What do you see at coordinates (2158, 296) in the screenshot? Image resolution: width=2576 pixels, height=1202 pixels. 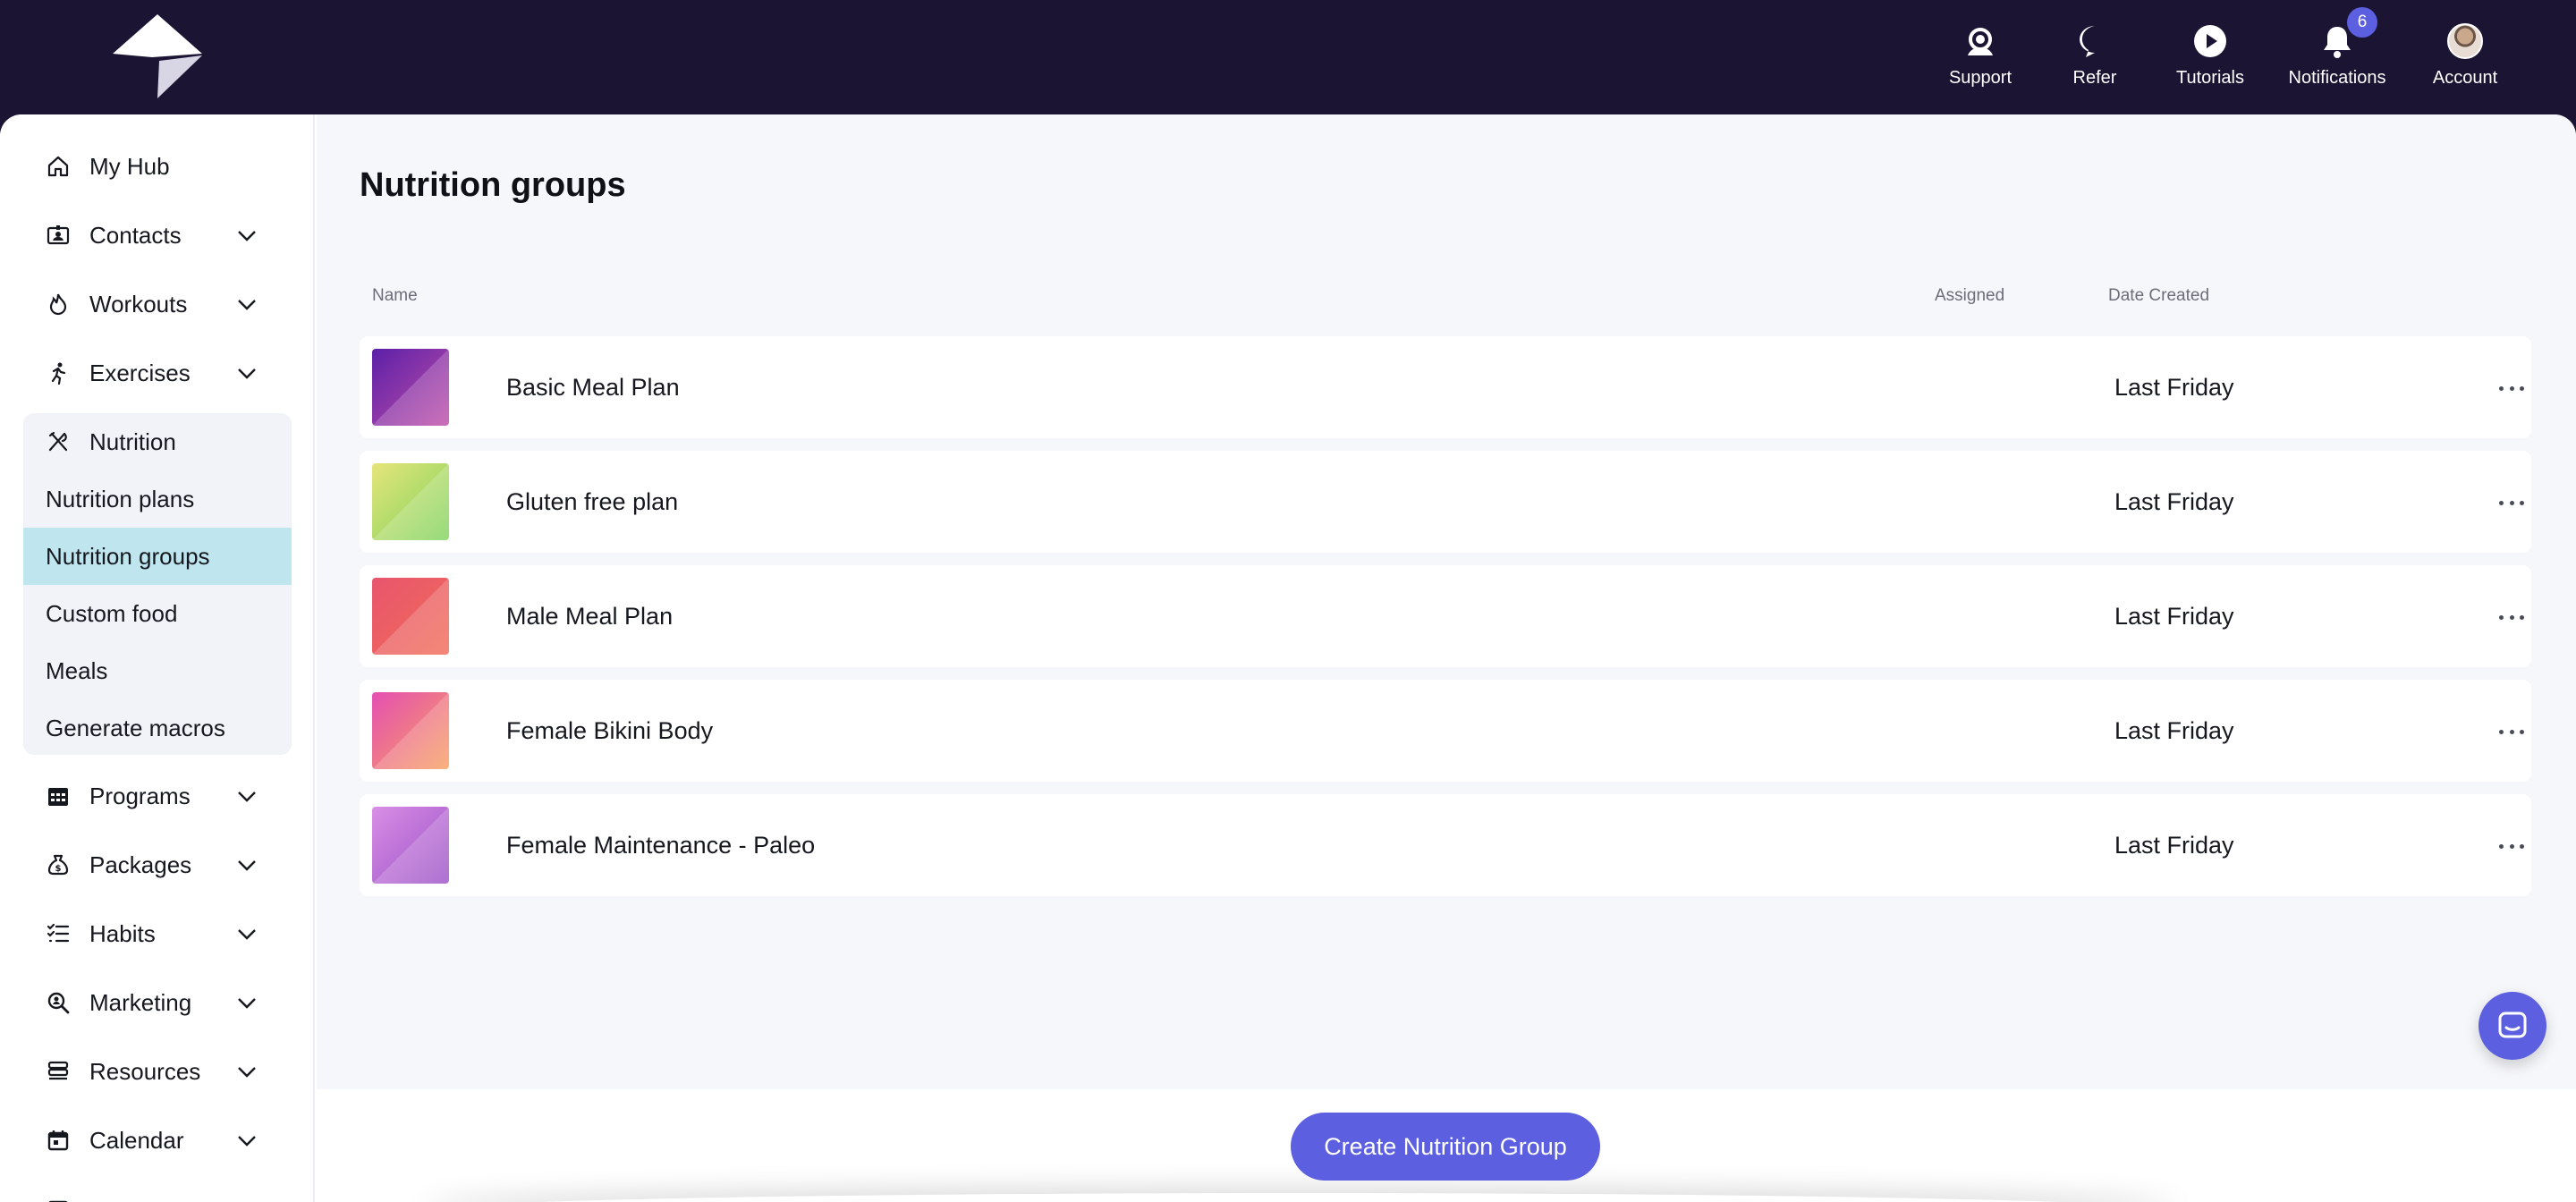 I see `column-header-date-created: Date Created` at bounding box center [2158, 296].